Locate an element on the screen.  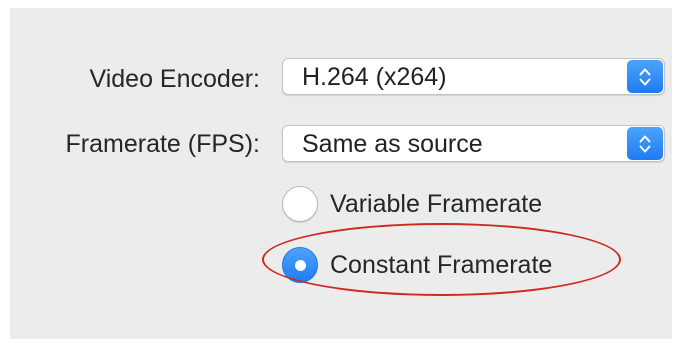
video-encoder-popup: H.264 (x264) is located at coordinates (473, 76).